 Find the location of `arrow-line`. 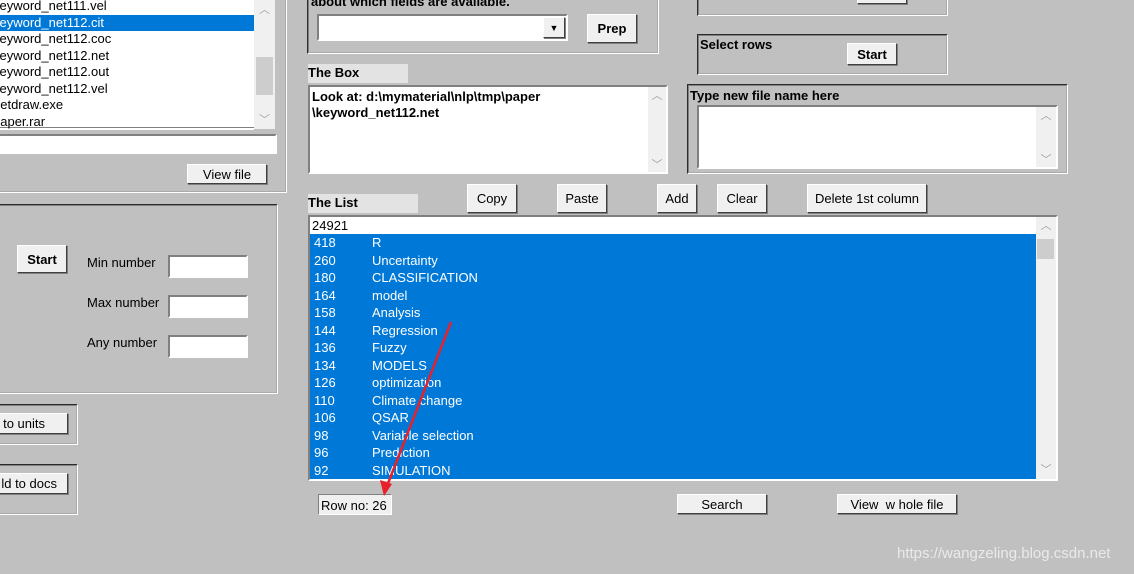

arrow-line is located at coordinates (419, 404).